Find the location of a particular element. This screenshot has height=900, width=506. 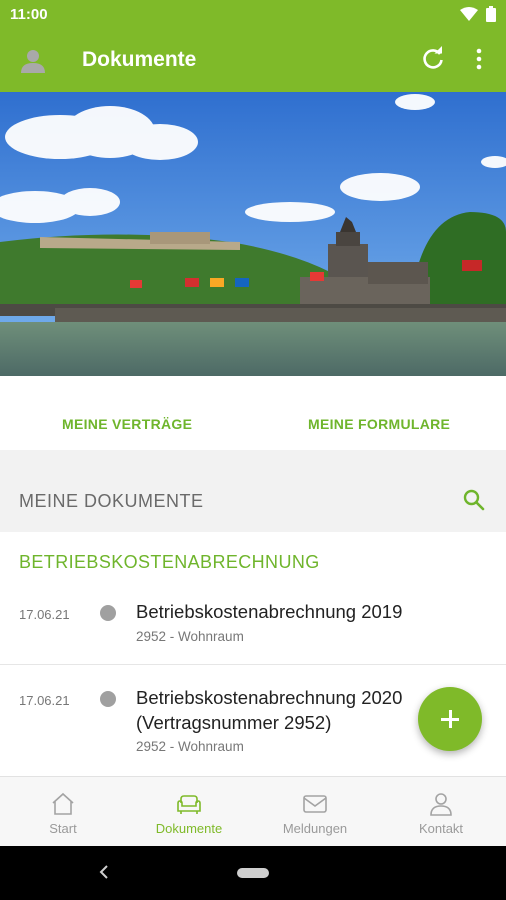

home-icon is located at coordinates (63, 803).